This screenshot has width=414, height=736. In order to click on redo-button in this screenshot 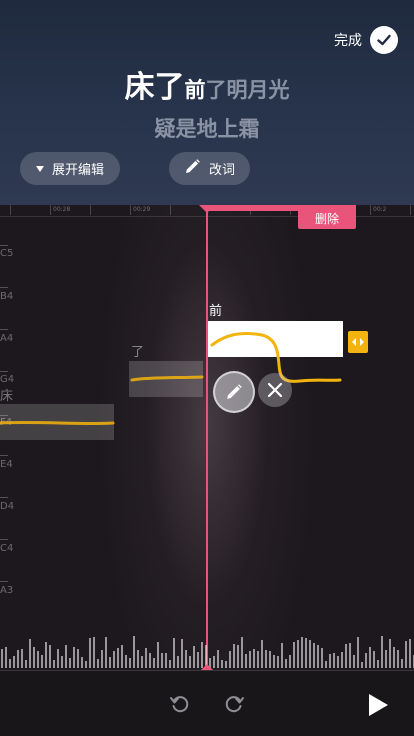, I will do `click(234, 704)`.